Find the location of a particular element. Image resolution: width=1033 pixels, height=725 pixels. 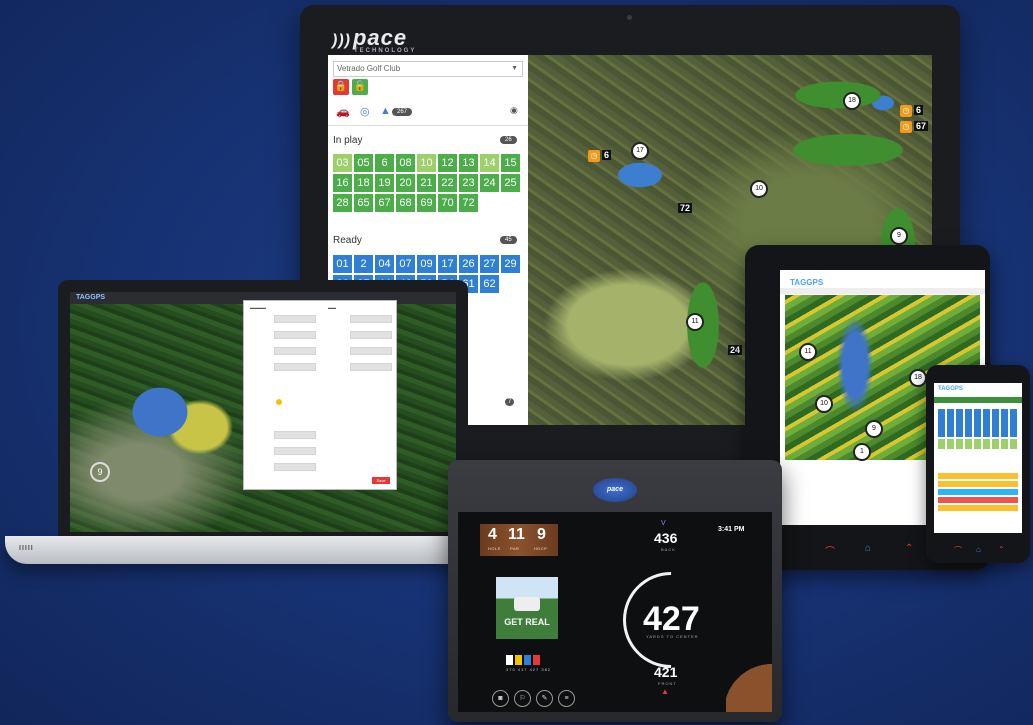

cart-cell: 72 is located at coordinates (468, 203).